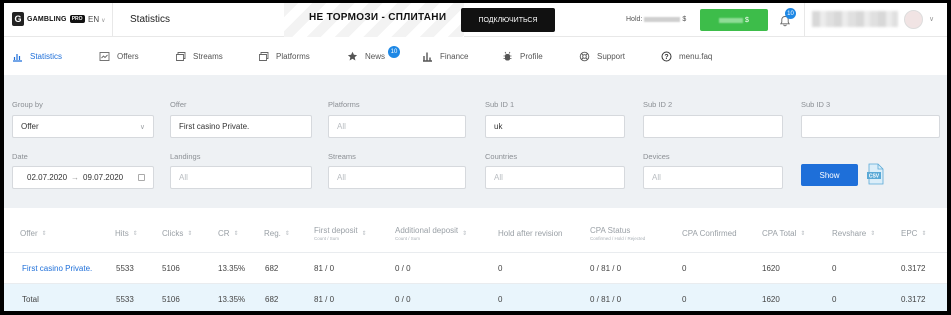 Image resolution: width=951 pixels, height=315 pixels. I want to click on column-header-first-deposit: First deposit Count / Sum ⇕, so click(340, 233).